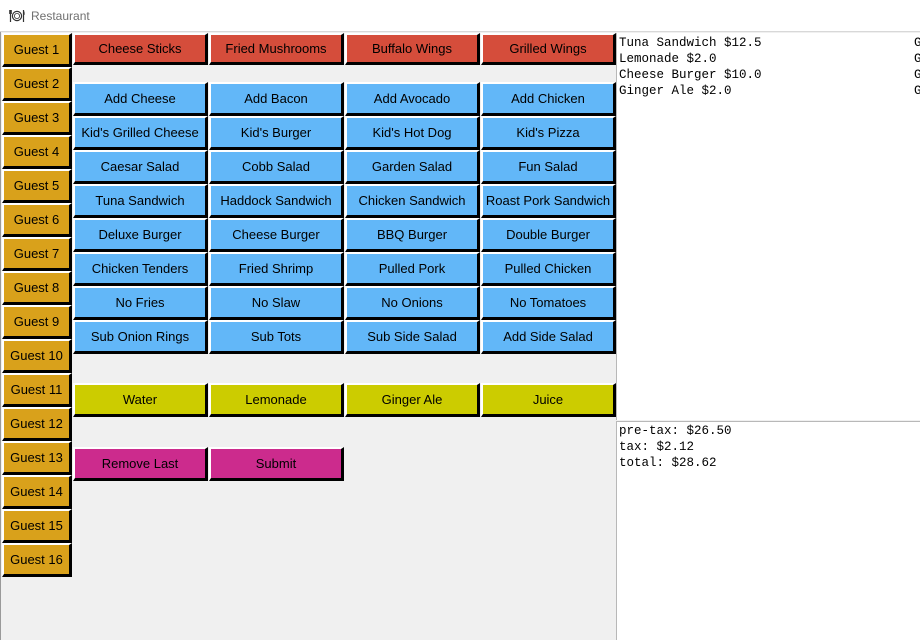 The image size is (920, 640). I want to click on menu-item-button: Sub Tots, so click(276, 337).